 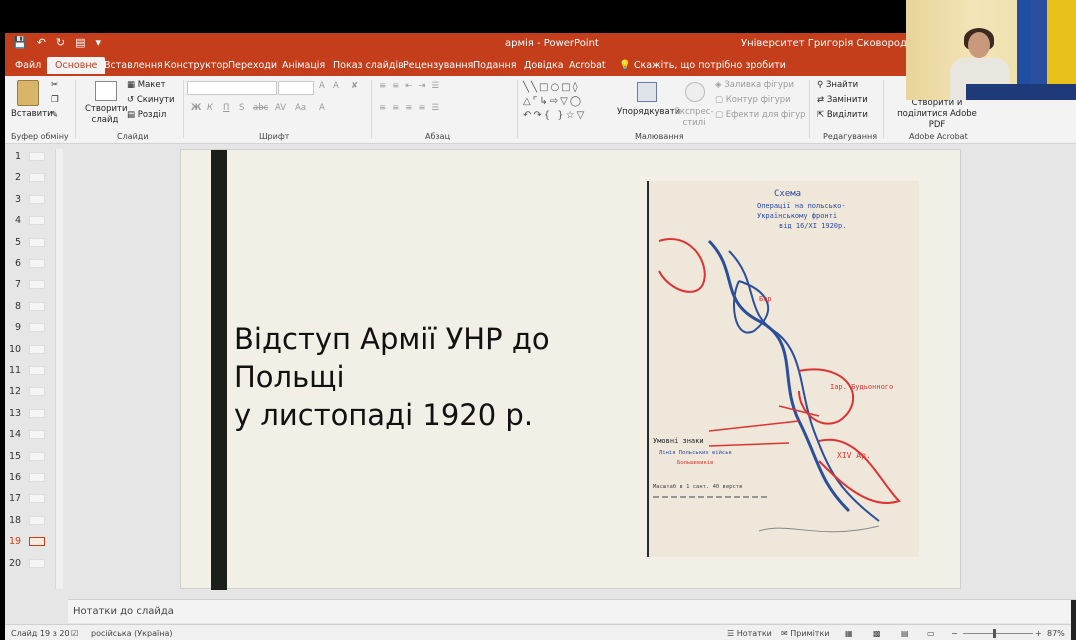 What do you see at coordinates (694, 118) in the screenshot?
I see `quick-styles-button: Експрес-стилі` at bounding box center [694, 118].